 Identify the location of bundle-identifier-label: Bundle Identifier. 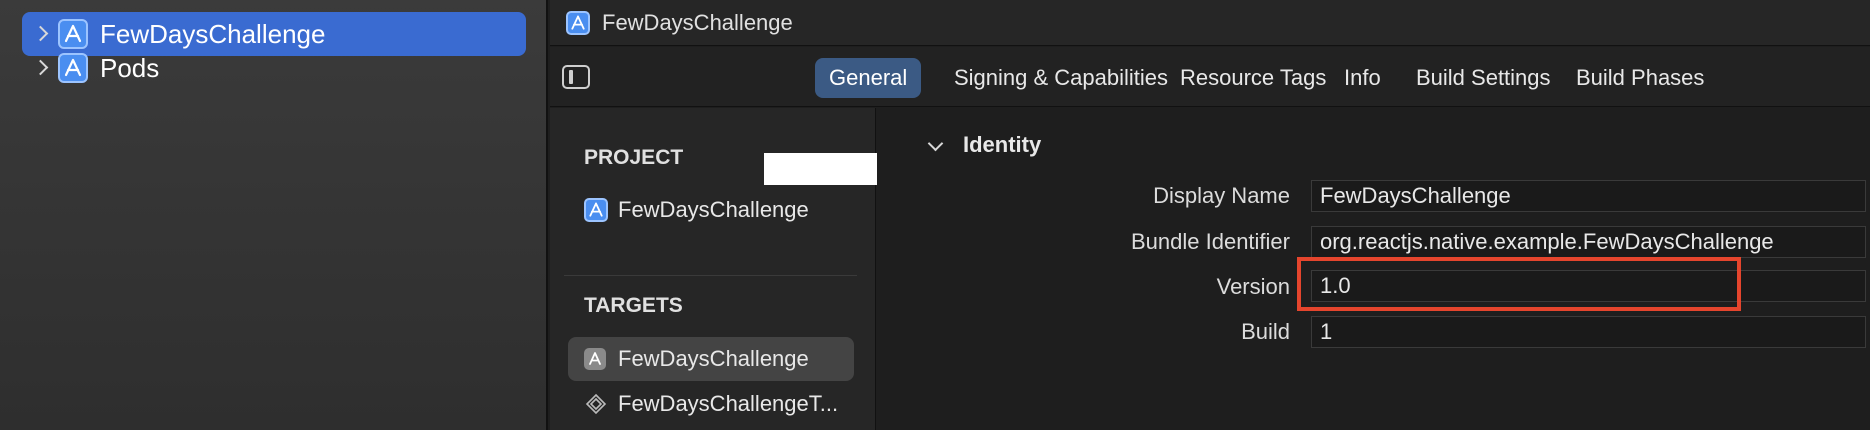
(1210, 241).